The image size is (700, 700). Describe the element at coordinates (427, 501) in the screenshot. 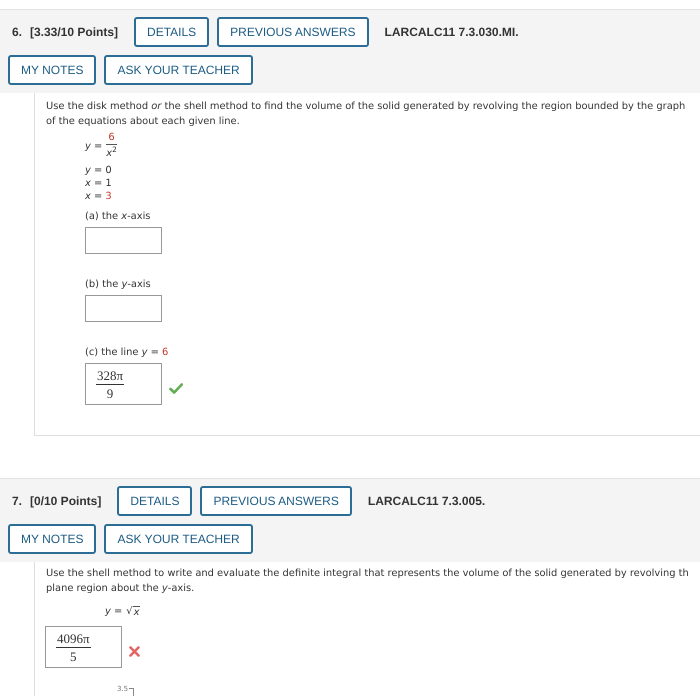

I see `question-reference: LARCALC11 7.3.005.` at that location.